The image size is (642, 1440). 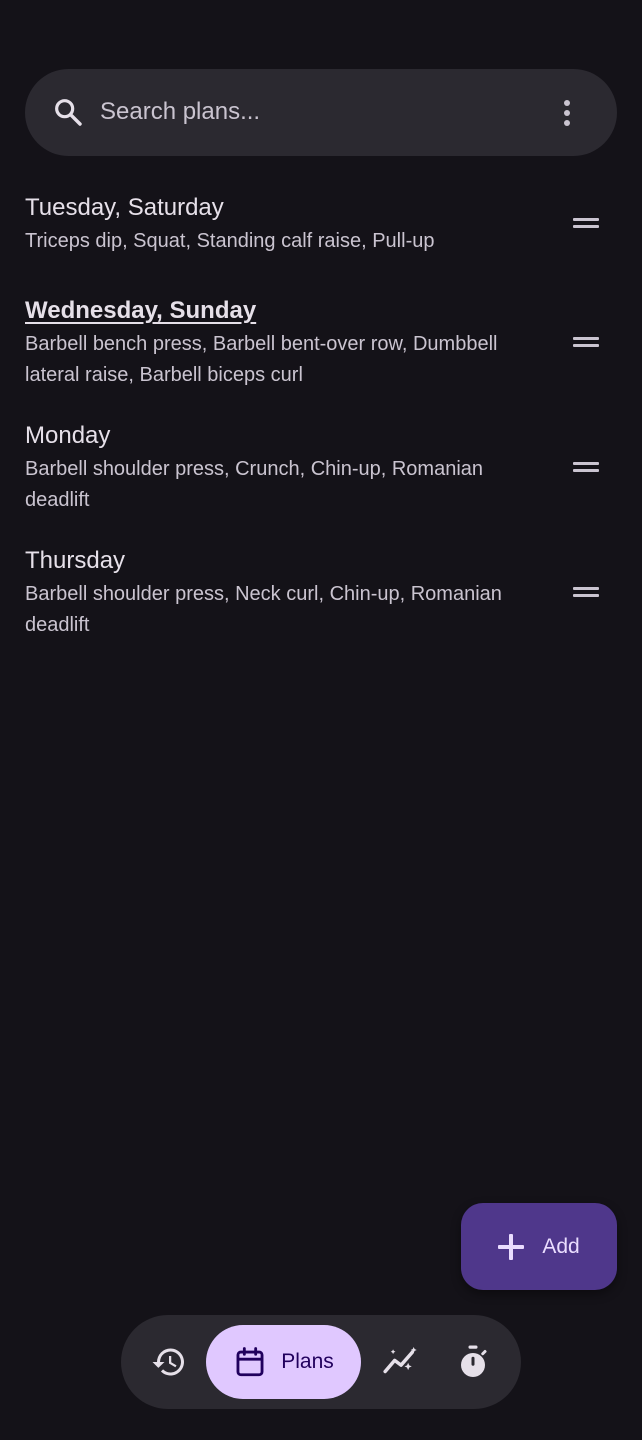 I want to click on history-icon, so click(x=168, y=1362).